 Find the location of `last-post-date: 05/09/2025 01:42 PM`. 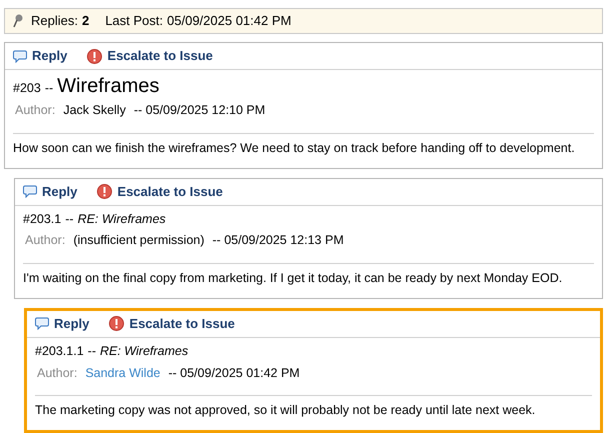

last-post-date: 05/09/2025 01:42 PM is located at coordinates (229, 21).